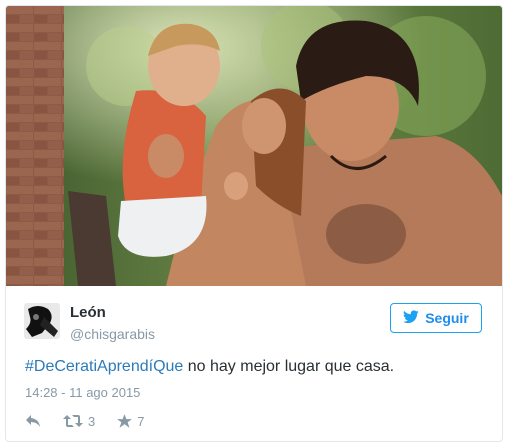  Describe the element at coordinates (104, 366) in the screenshot. I see `hashtag-link: #DeCeratiAprendíQue` at that location.